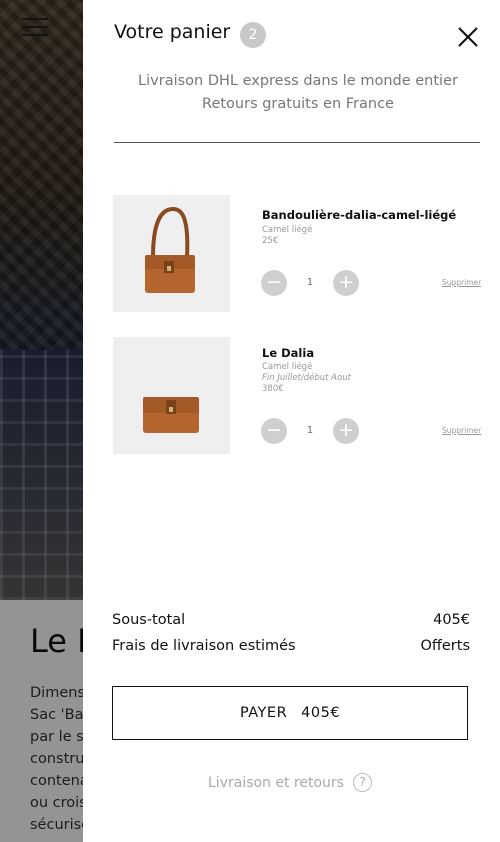  Describe the element at coordinates (321, 713) in the screenshot. I see `pay-amount: 405€` at that location.